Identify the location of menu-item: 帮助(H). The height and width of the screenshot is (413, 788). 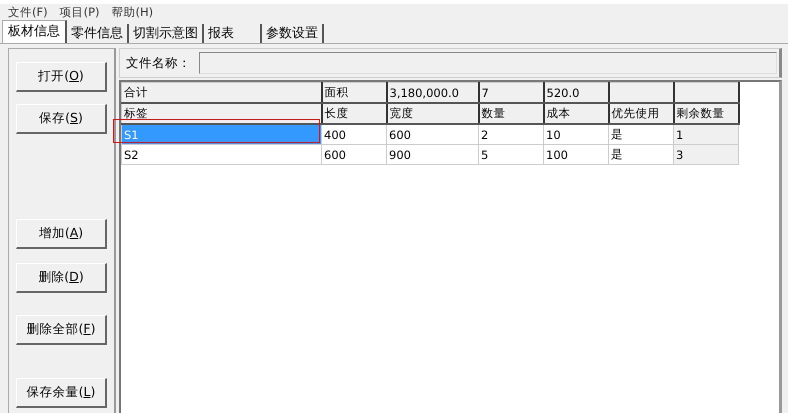
(133, 12).